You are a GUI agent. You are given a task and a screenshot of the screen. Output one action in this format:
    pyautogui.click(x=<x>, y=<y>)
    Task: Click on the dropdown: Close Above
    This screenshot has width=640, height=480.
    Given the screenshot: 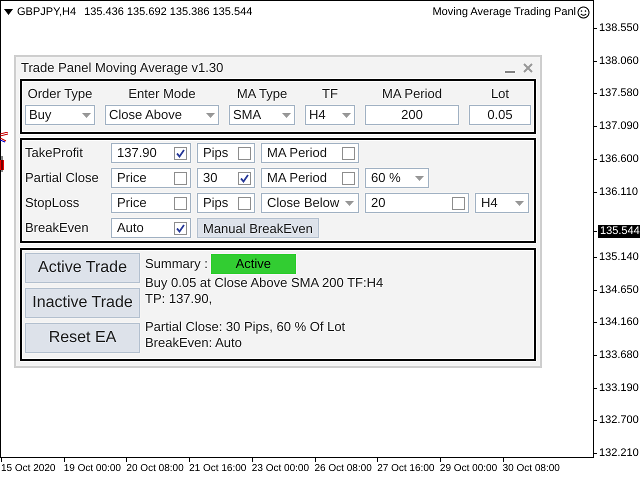 What is the action you would take?
    pyautogui.click(x=162, y=115)
    